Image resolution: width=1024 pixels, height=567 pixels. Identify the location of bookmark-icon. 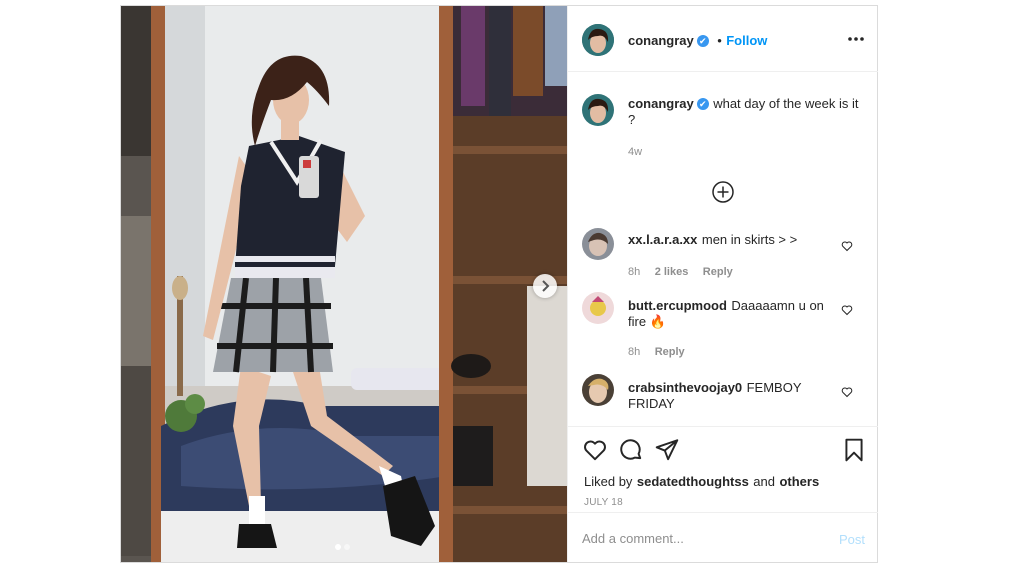
(854, 450).